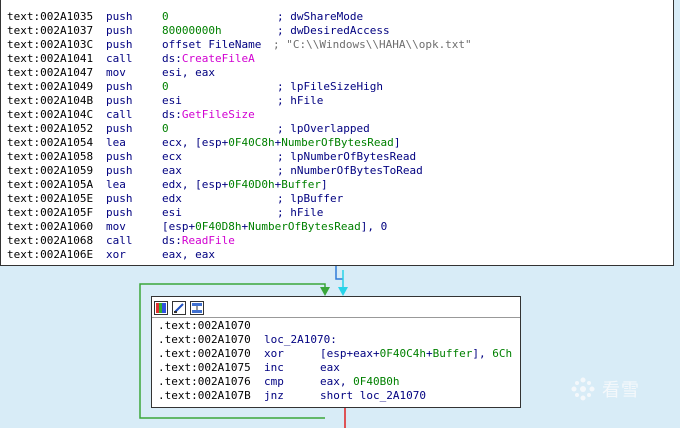 The width and height of the screenshot is (680, 428). I want to click on line-address: text:002A1035, so click(50, 16).